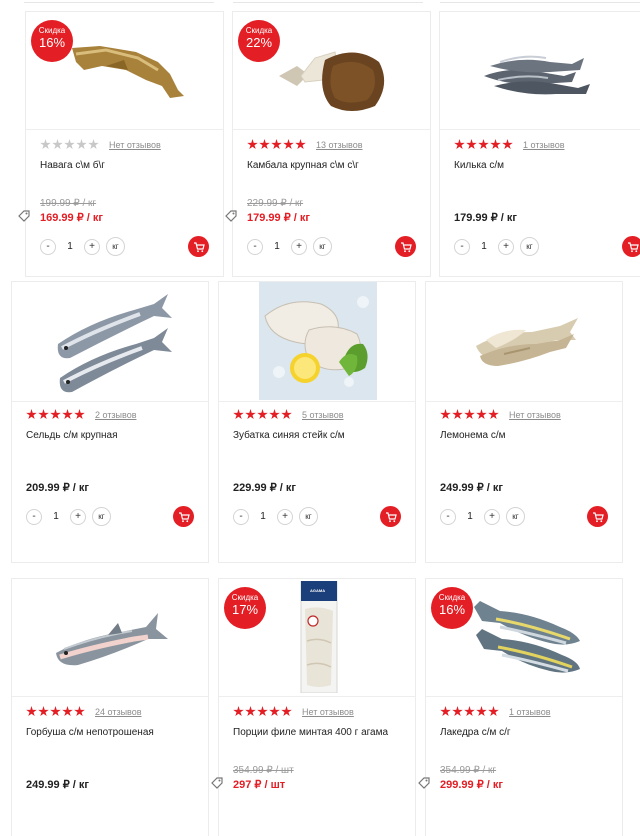 The image size is (640, 836). What do you see at coordinates (479, 165) in the screenshot?
I see `product-title: Килька с/м` at bounding box center [479, 165].